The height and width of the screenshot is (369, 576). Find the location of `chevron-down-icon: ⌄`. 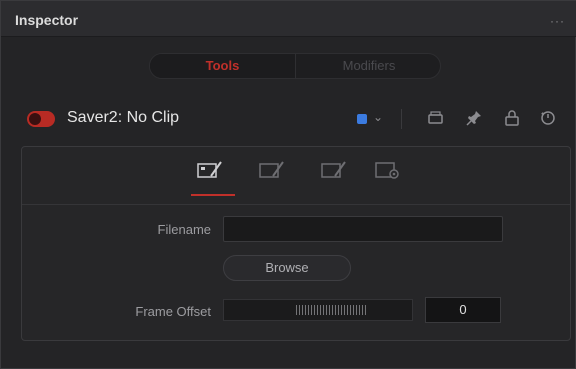

chevron-down-icon: ⌄ is located at coordinates (378, 117).